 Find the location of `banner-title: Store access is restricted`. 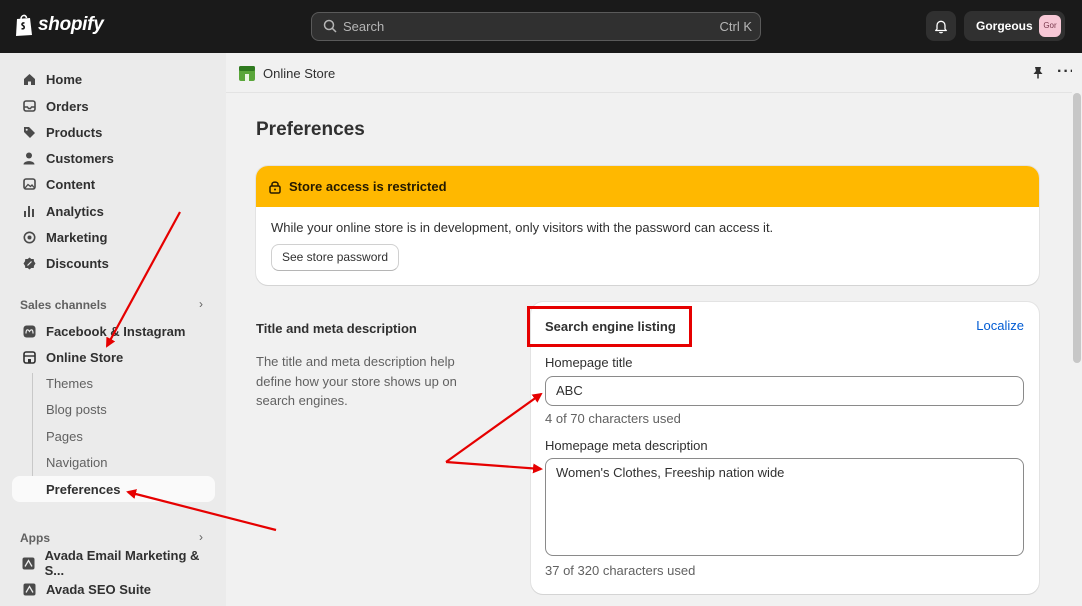

banner-title: Store access is restricted is located at coordinates (368, 186).